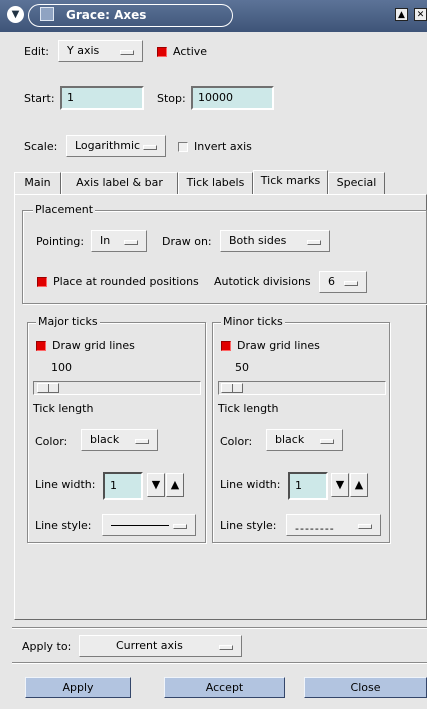  What do you see at coordinates (149, 645) in the screenshot?
I see `apply-to-value: Current axis` at bounding box center [149, 645].